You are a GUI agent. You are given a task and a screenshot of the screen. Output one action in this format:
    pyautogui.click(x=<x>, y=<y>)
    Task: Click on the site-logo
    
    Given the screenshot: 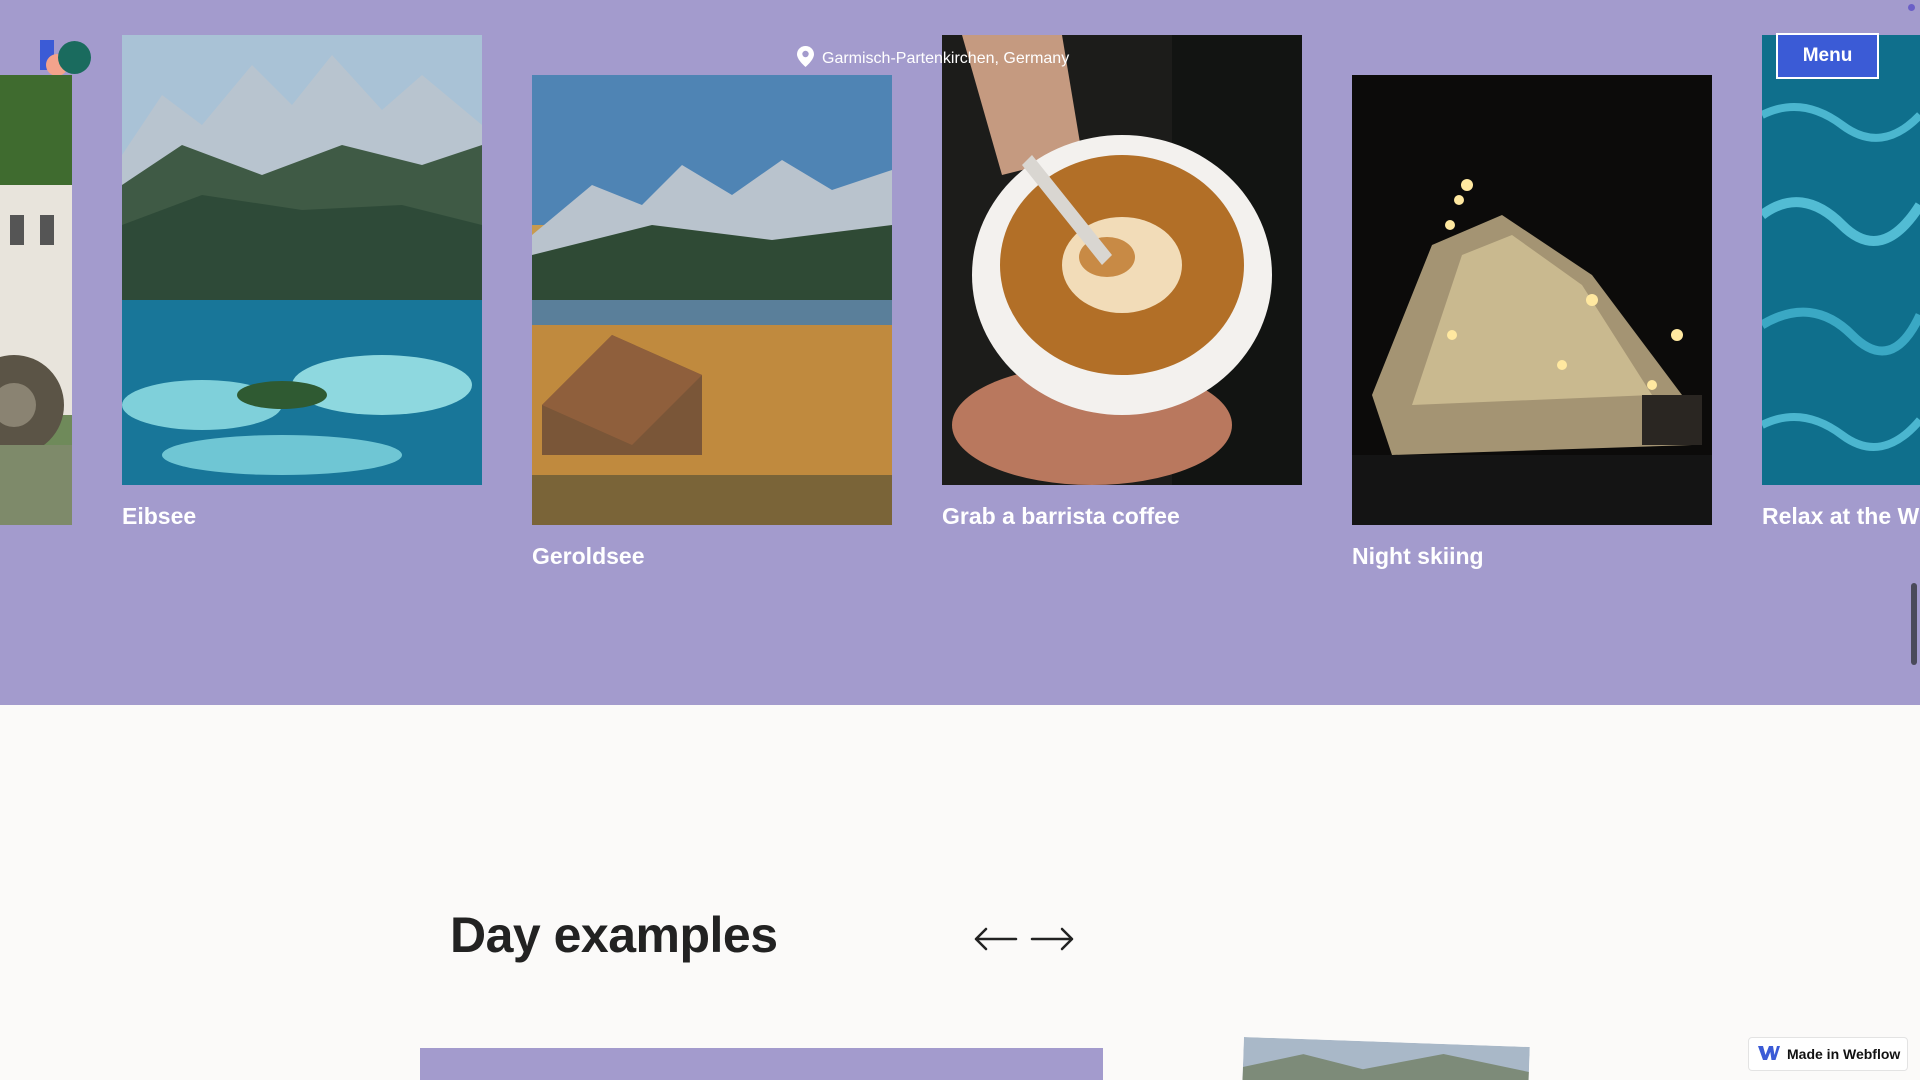 What is the action you would take?
    pyautogui.click(x=66, y=58)
    